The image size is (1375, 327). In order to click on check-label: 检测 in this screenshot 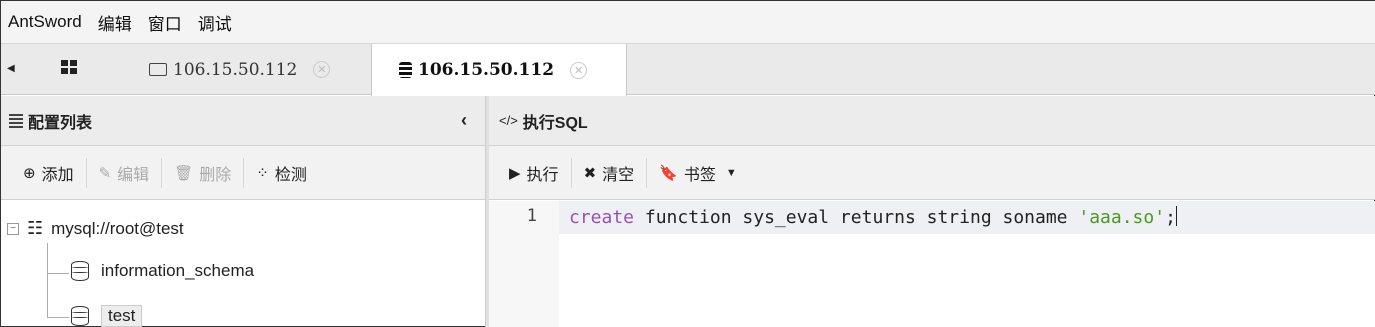, I will do `click(290, 175)`.